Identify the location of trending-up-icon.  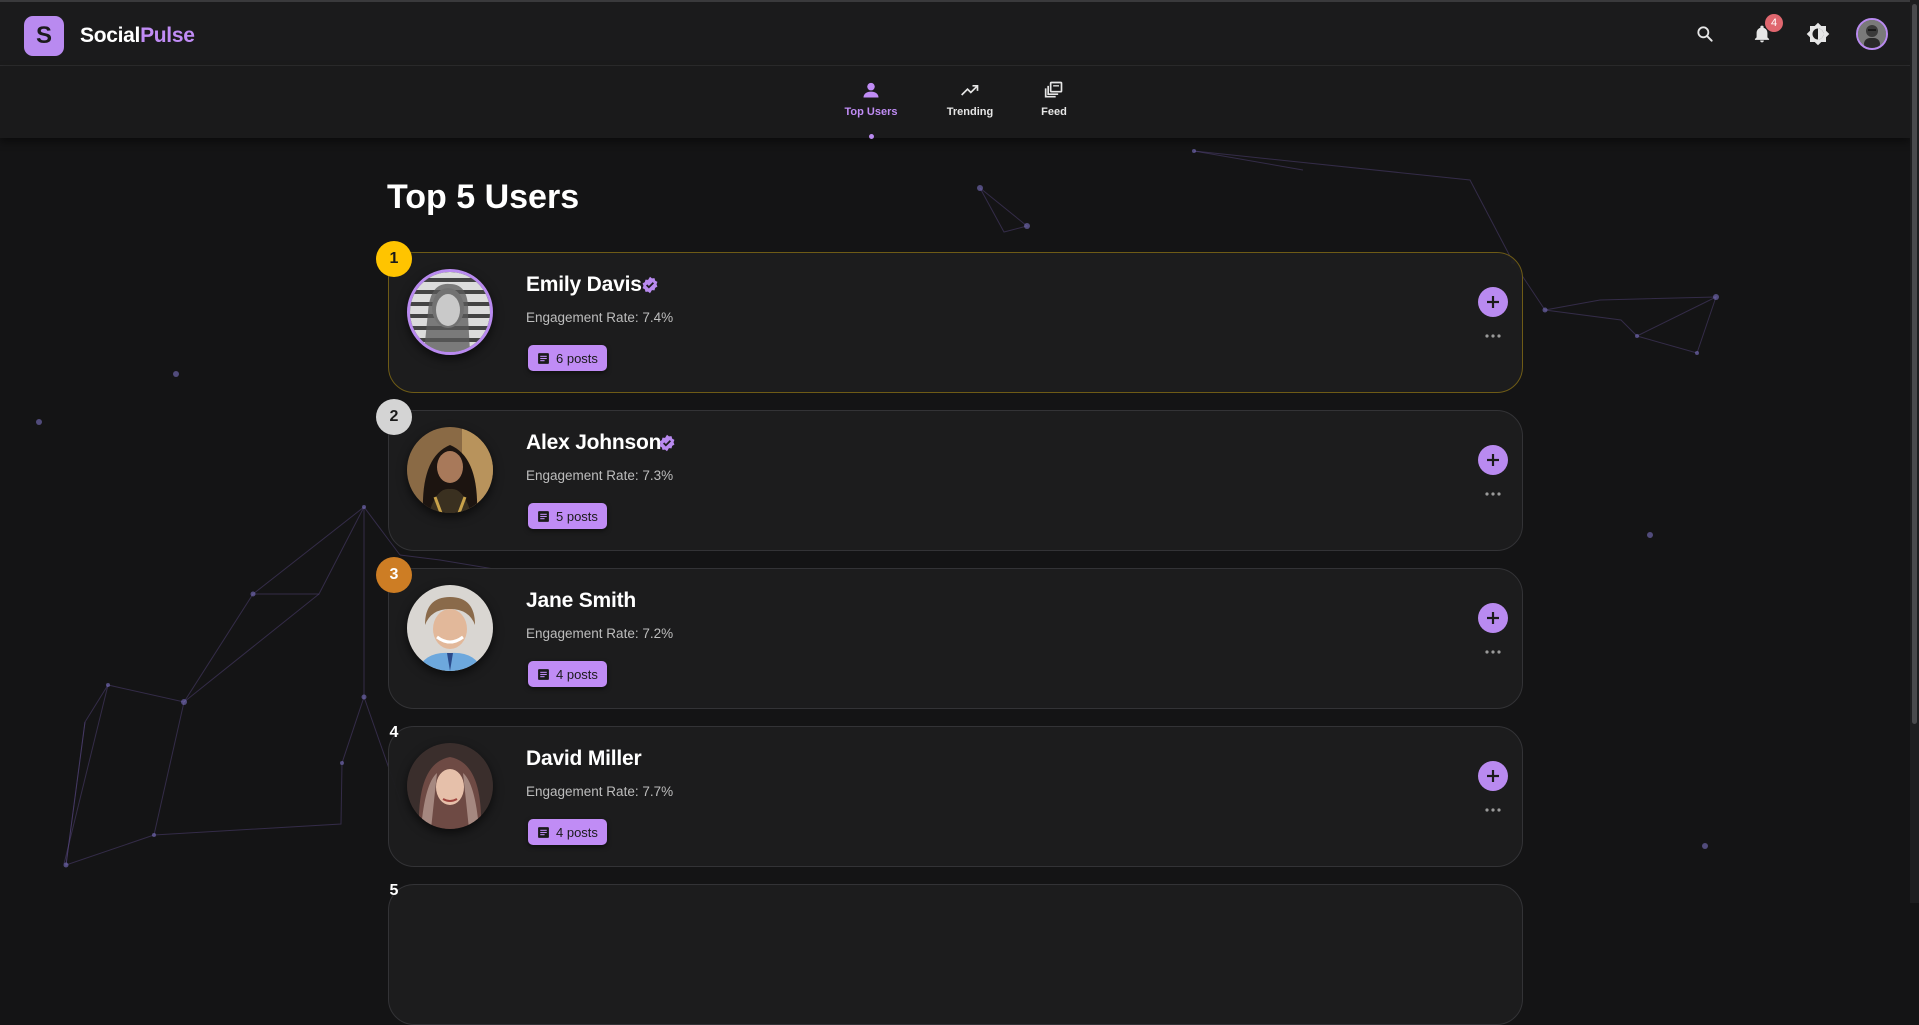
(970, 91).